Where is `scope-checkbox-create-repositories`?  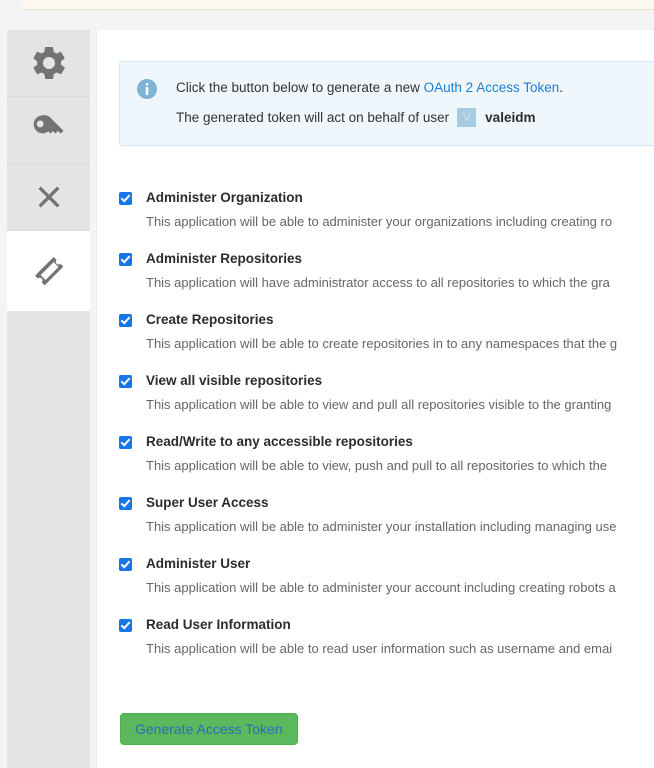 scope-checkbox-create-repositories is located at coordinates (125, 320).